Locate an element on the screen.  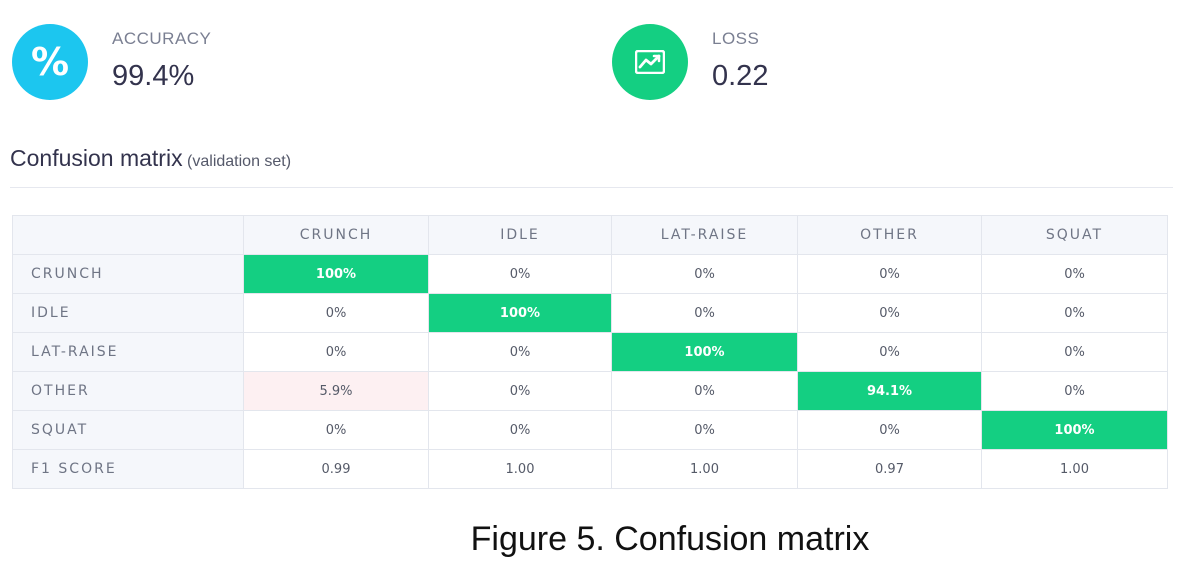
table-row: CRUNCH 100% 0% 0% 0% 0% is located at coordinates (590, 274).